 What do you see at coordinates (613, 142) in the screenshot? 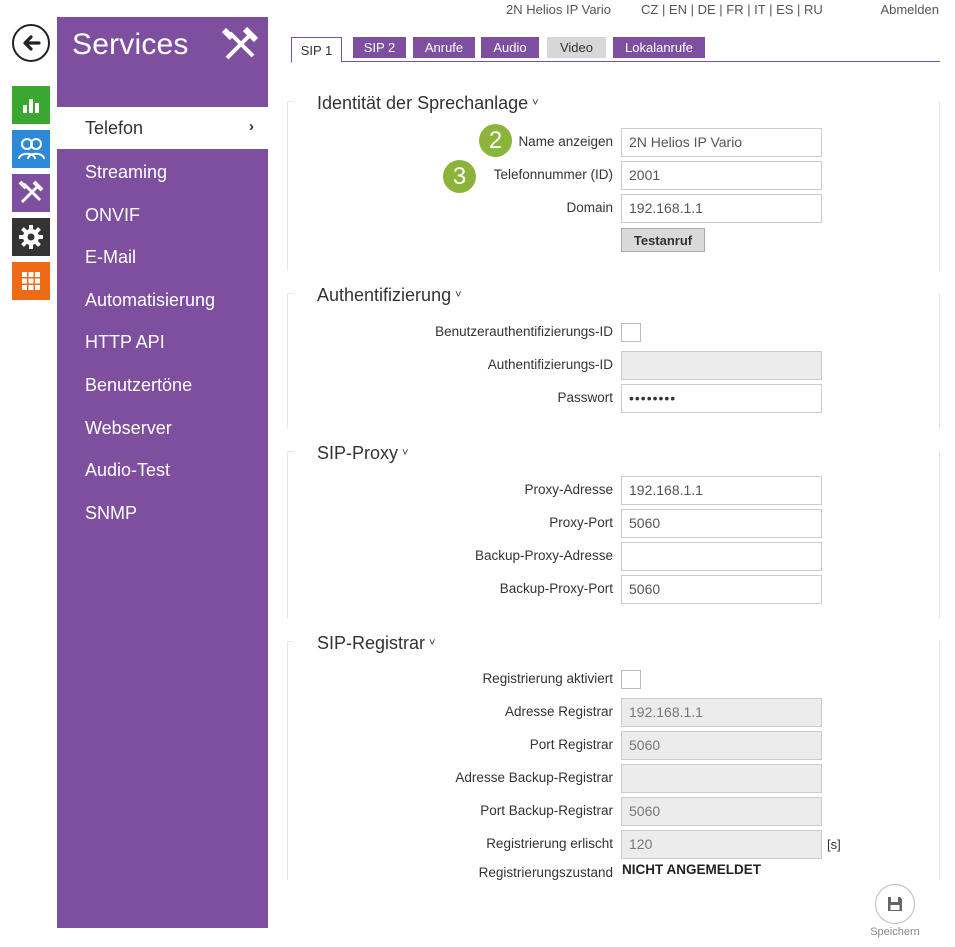
I see `form-row: Name anzeigen 2N Helios IP Vario` at bounding box center [613, 142].